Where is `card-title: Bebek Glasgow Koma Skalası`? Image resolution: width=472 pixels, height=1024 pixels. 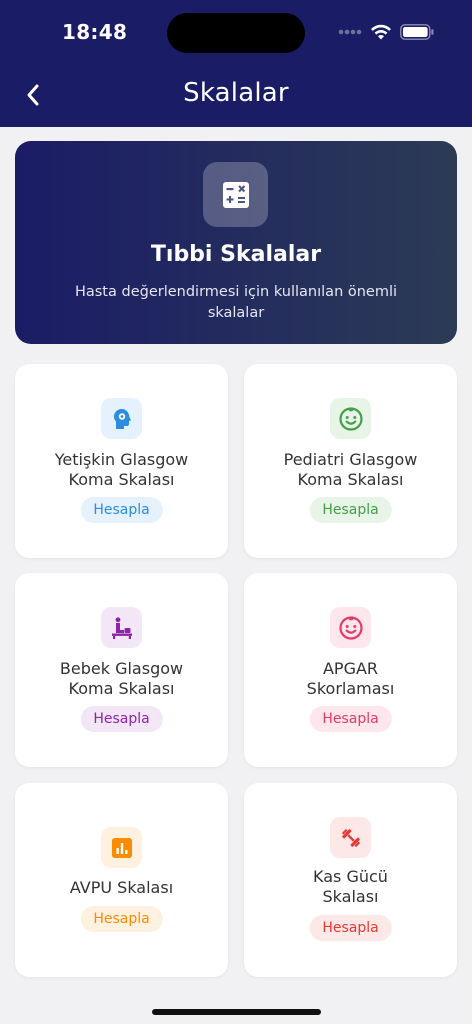
card-title: Bebek Glasgow Koma Skalası is located at coordinates (121, 678).